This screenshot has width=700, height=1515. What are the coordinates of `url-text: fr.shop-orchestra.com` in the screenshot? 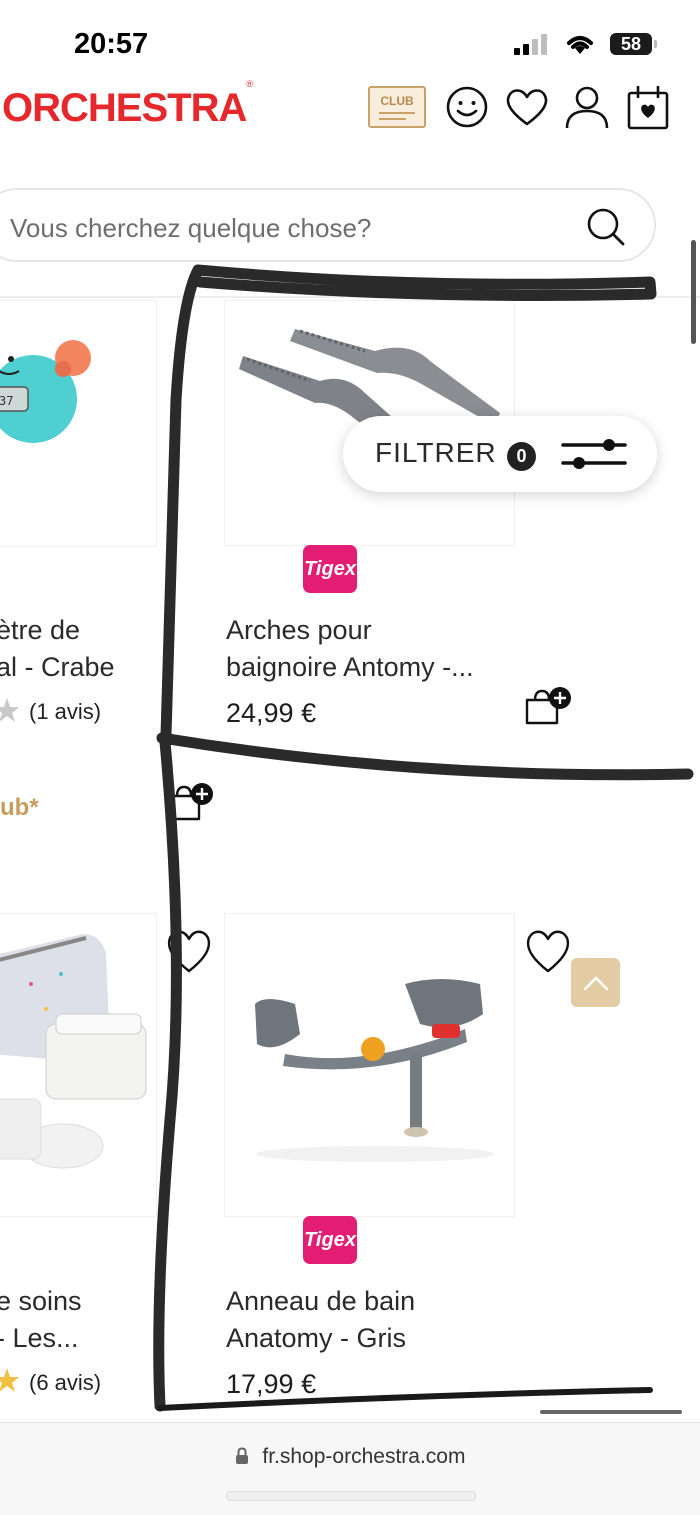 It's located at (364, 1456).